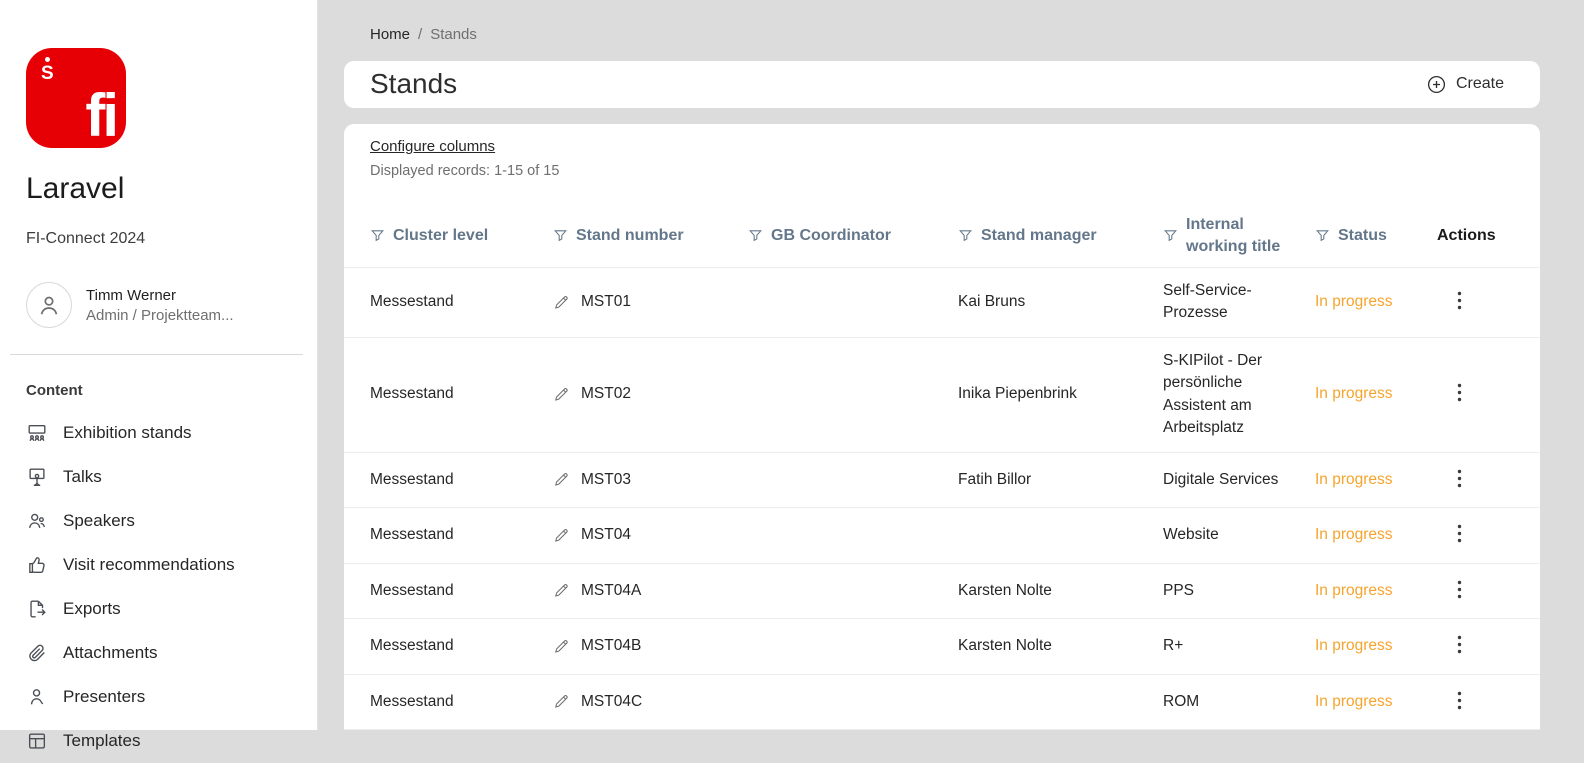  Describe the element at coordinates (1060, 236) in the screenshot. I see `column-header-stand-manager: Stand manager` at that location.